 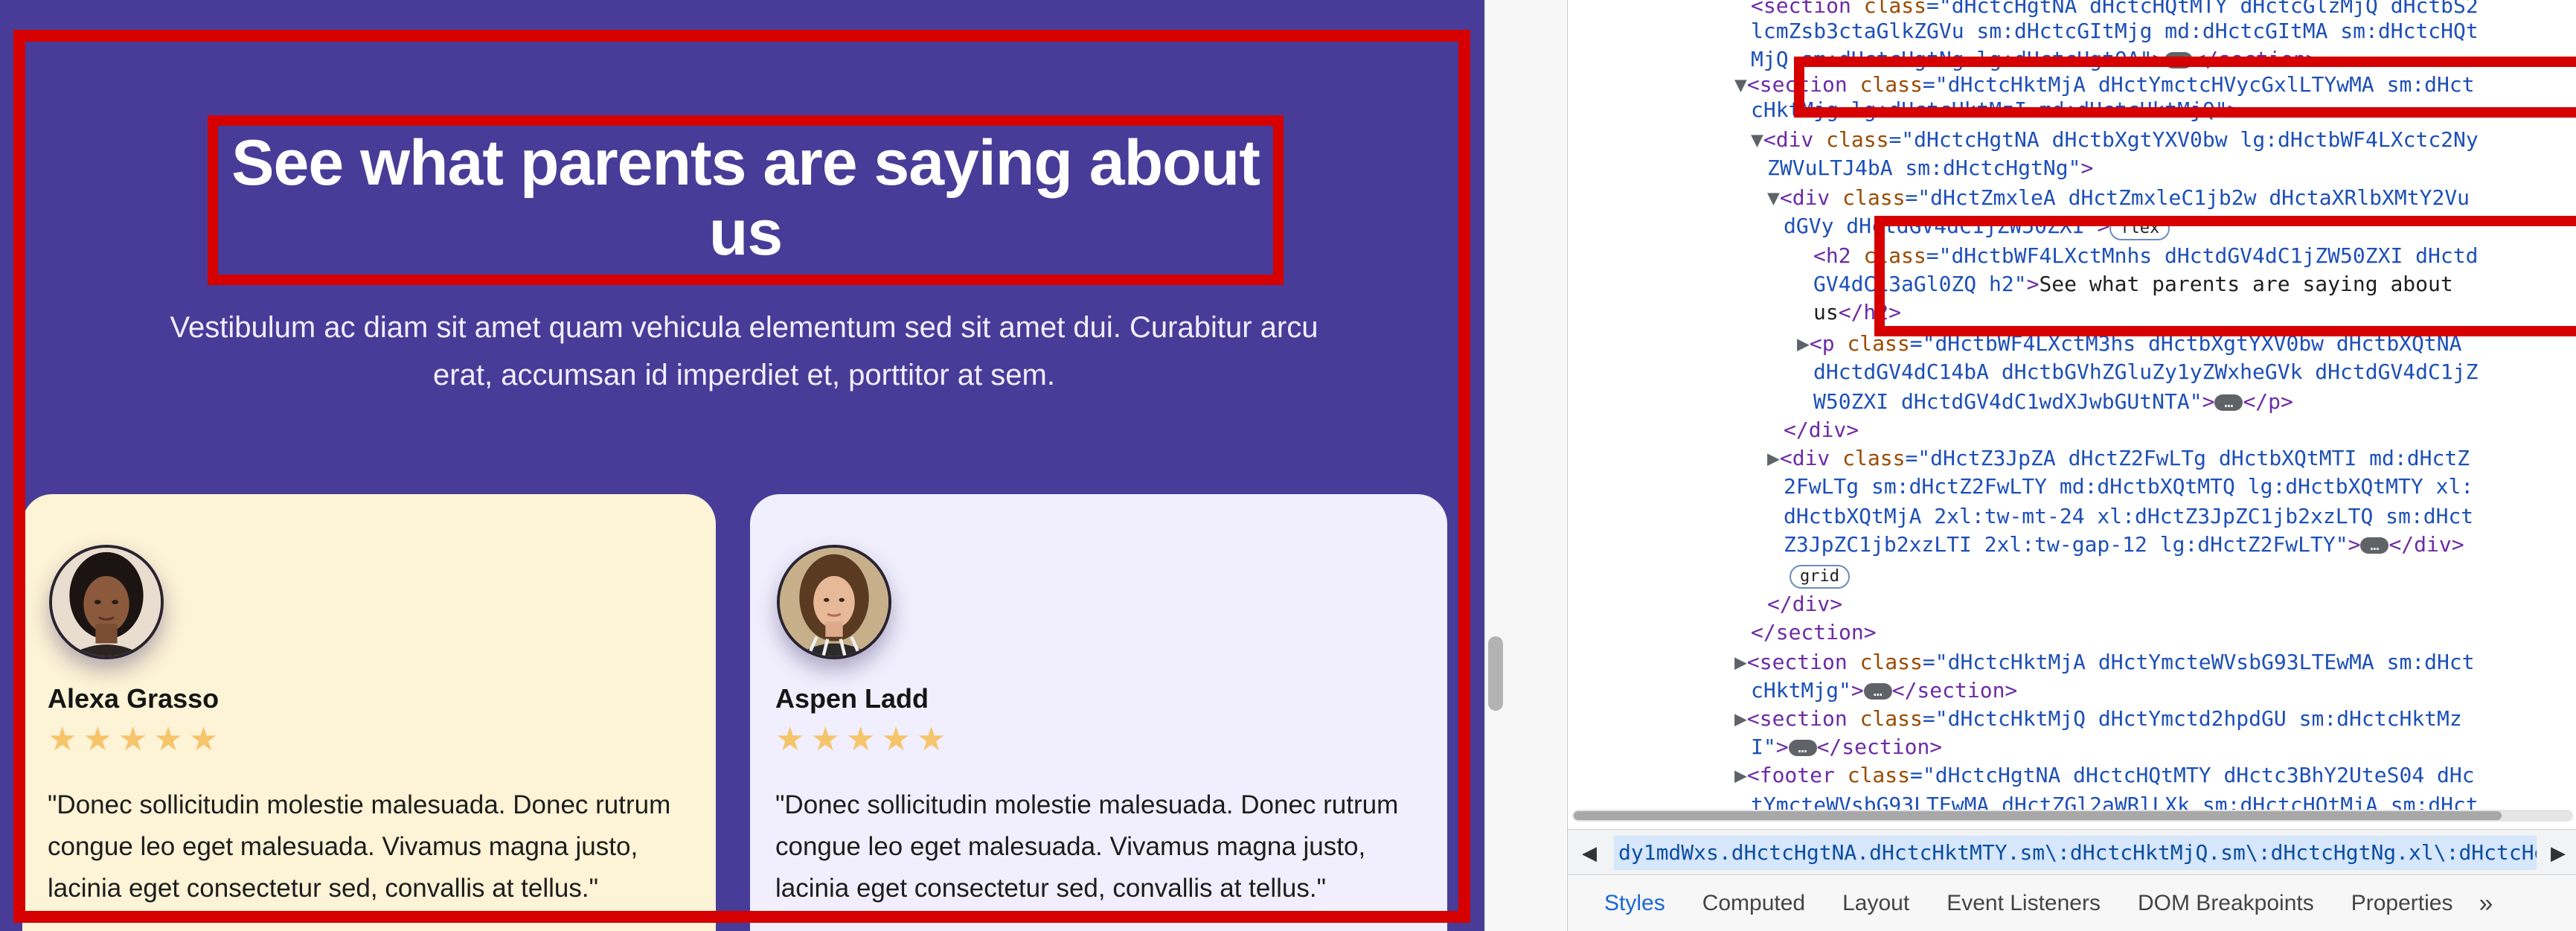 I want to click on elements-tree-line: W50ZXI dHctdGV4dC1wdXJwbGUtNTA">… </p>, so click(x=2053, y=401).